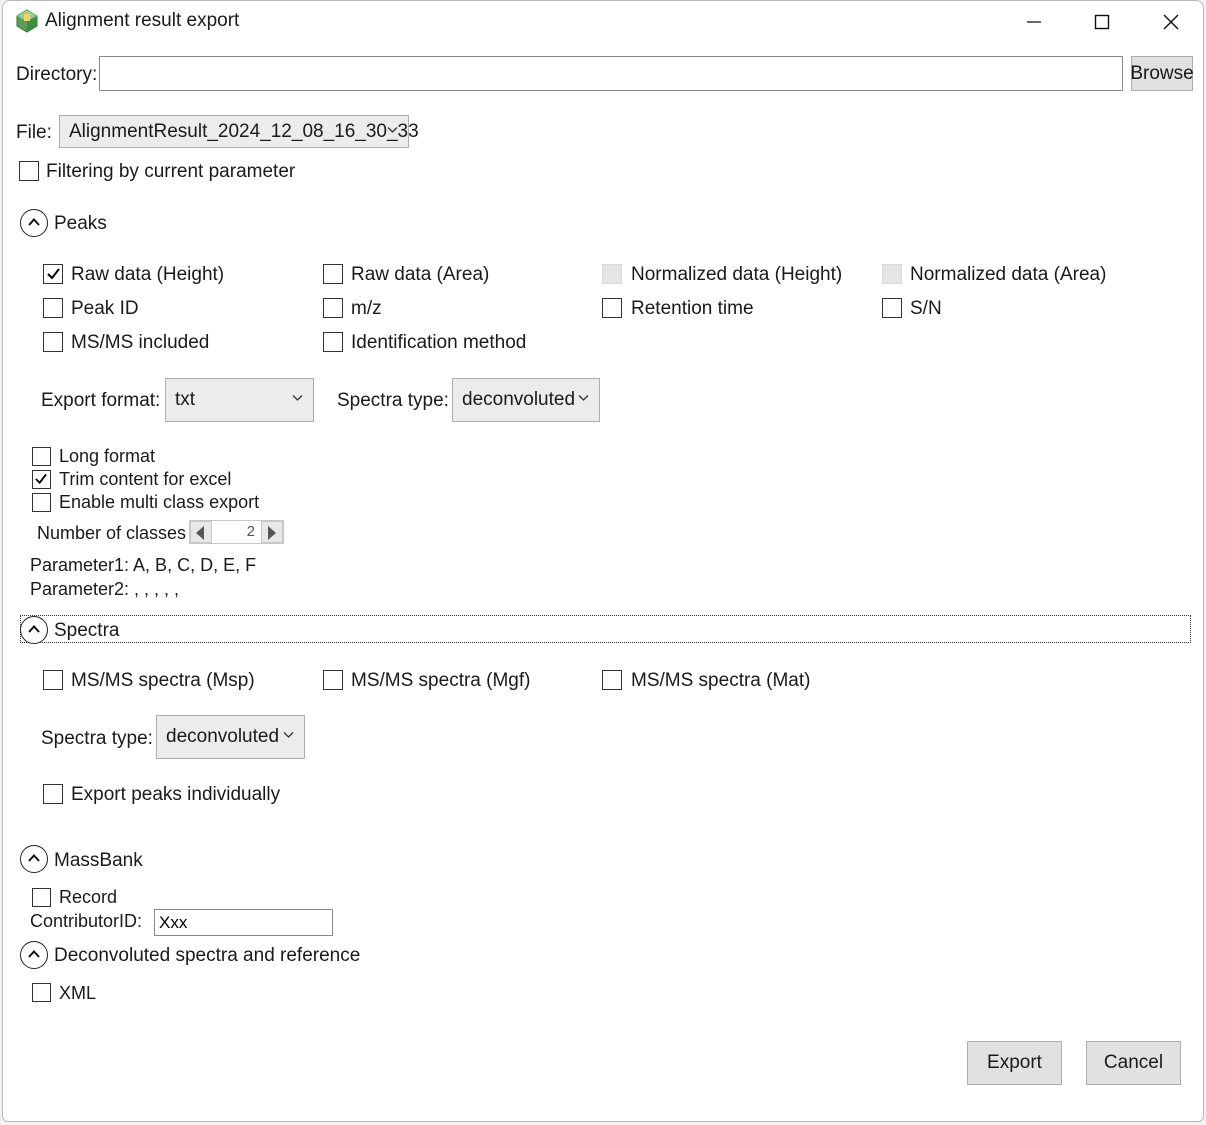 This screenshot has height=1125, width=1206. Describe the element at coordinates (605, 629) in the screenshot. I see `spectra-focus-outline` at that location.